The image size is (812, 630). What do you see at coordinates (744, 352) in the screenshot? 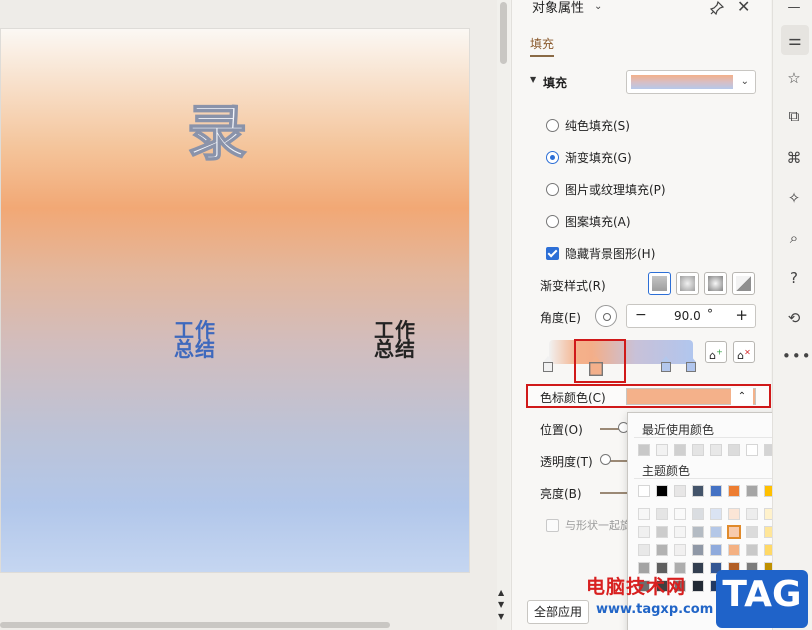
I see `delete-stop-button: ⌂×` at bounding box center [744, 352].